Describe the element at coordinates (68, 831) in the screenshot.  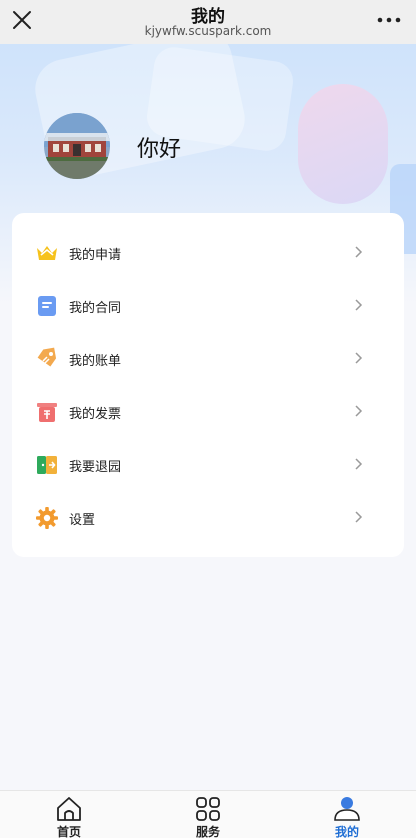
I see `tab-label: 首页` at that location.